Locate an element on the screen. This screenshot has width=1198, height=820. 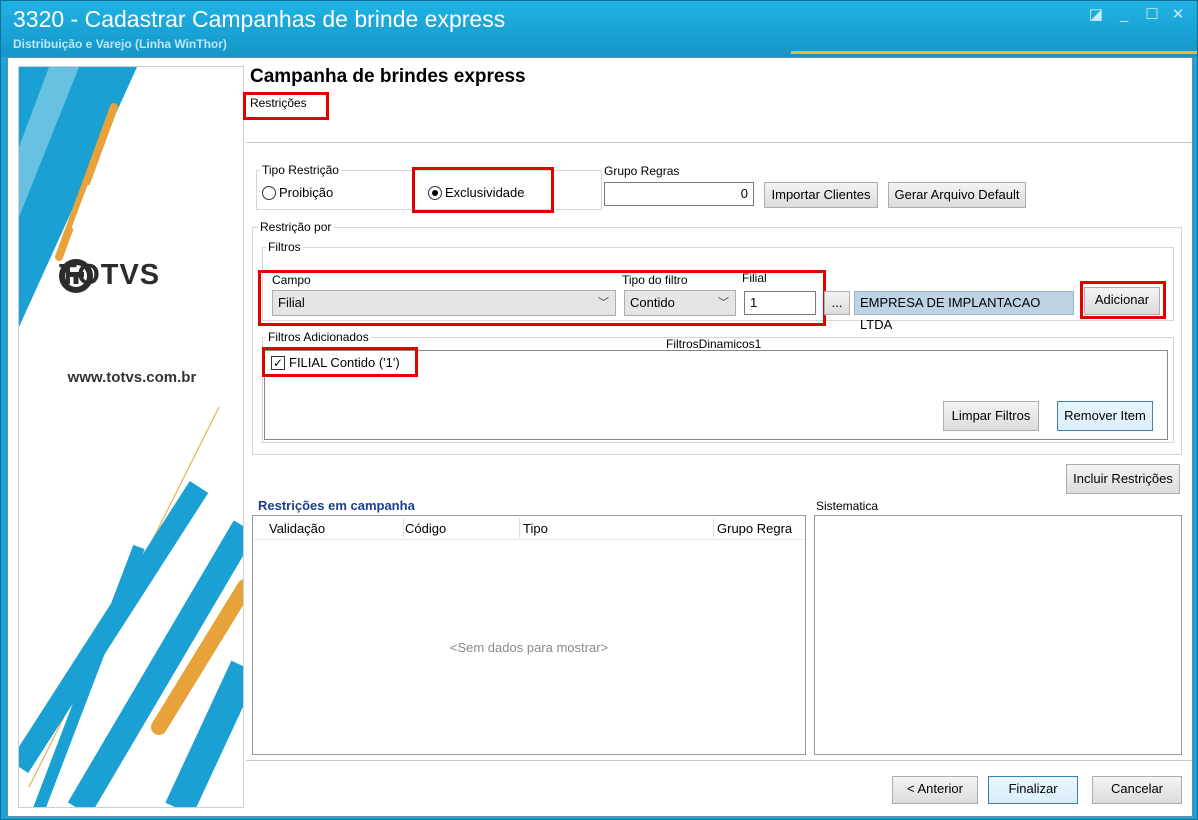
wizard-footer: < Anterior Finalizar Cancelar is located at coordinates (719, 788).